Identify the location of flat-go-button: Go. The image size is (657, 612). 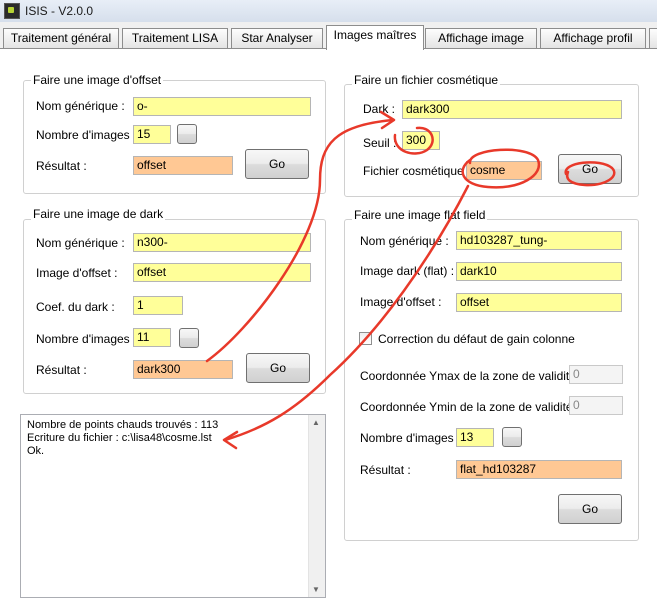
(590, 509).